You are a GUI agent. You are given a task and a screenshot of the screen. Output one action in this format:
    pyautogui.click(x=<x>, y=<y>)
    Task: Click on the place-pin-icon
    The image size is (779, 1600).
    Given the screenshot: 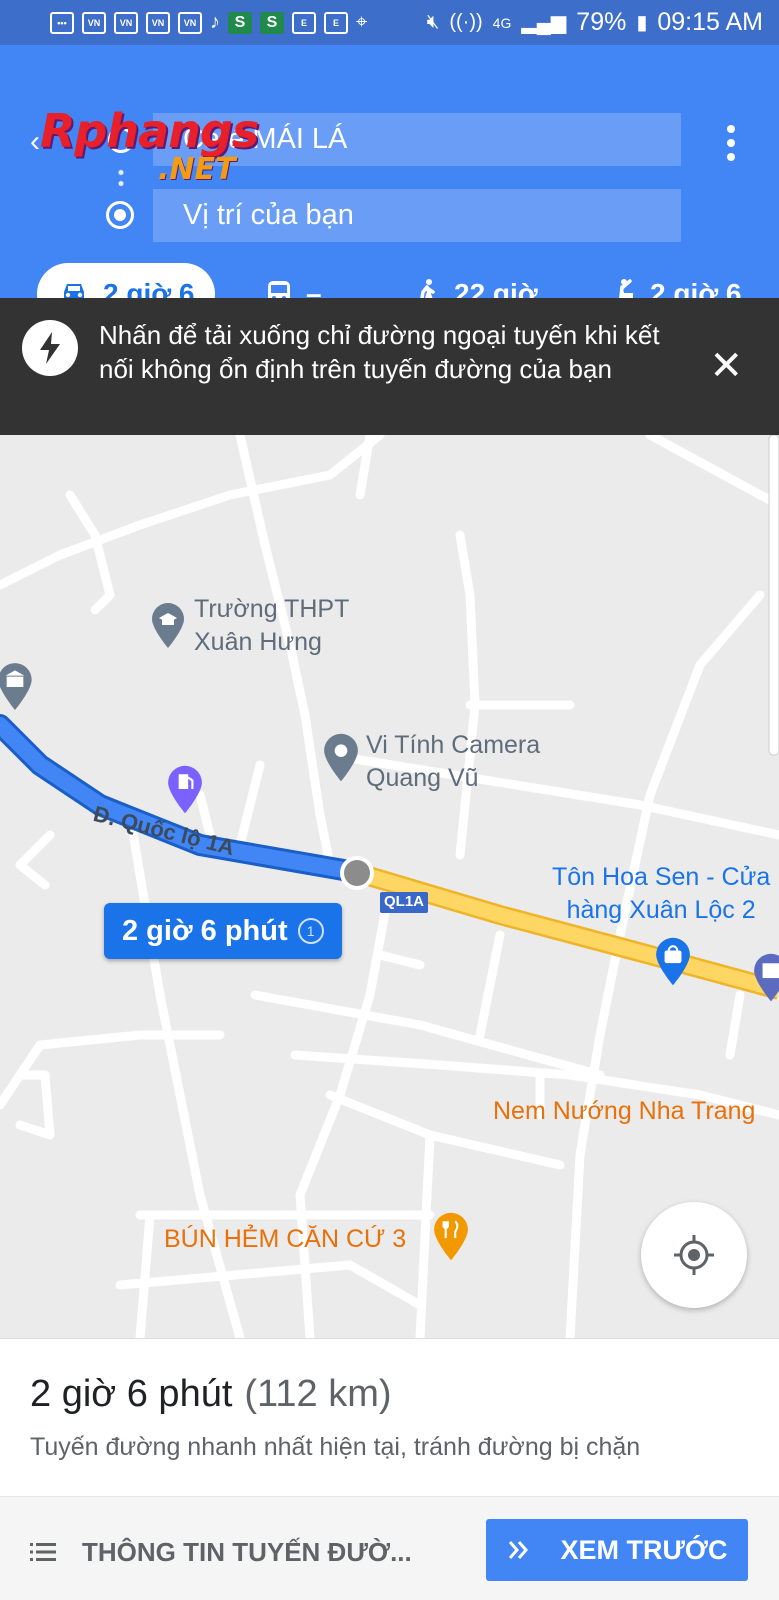 What is the action you would take?
    pyautogui.click(x=341, y=757)
    